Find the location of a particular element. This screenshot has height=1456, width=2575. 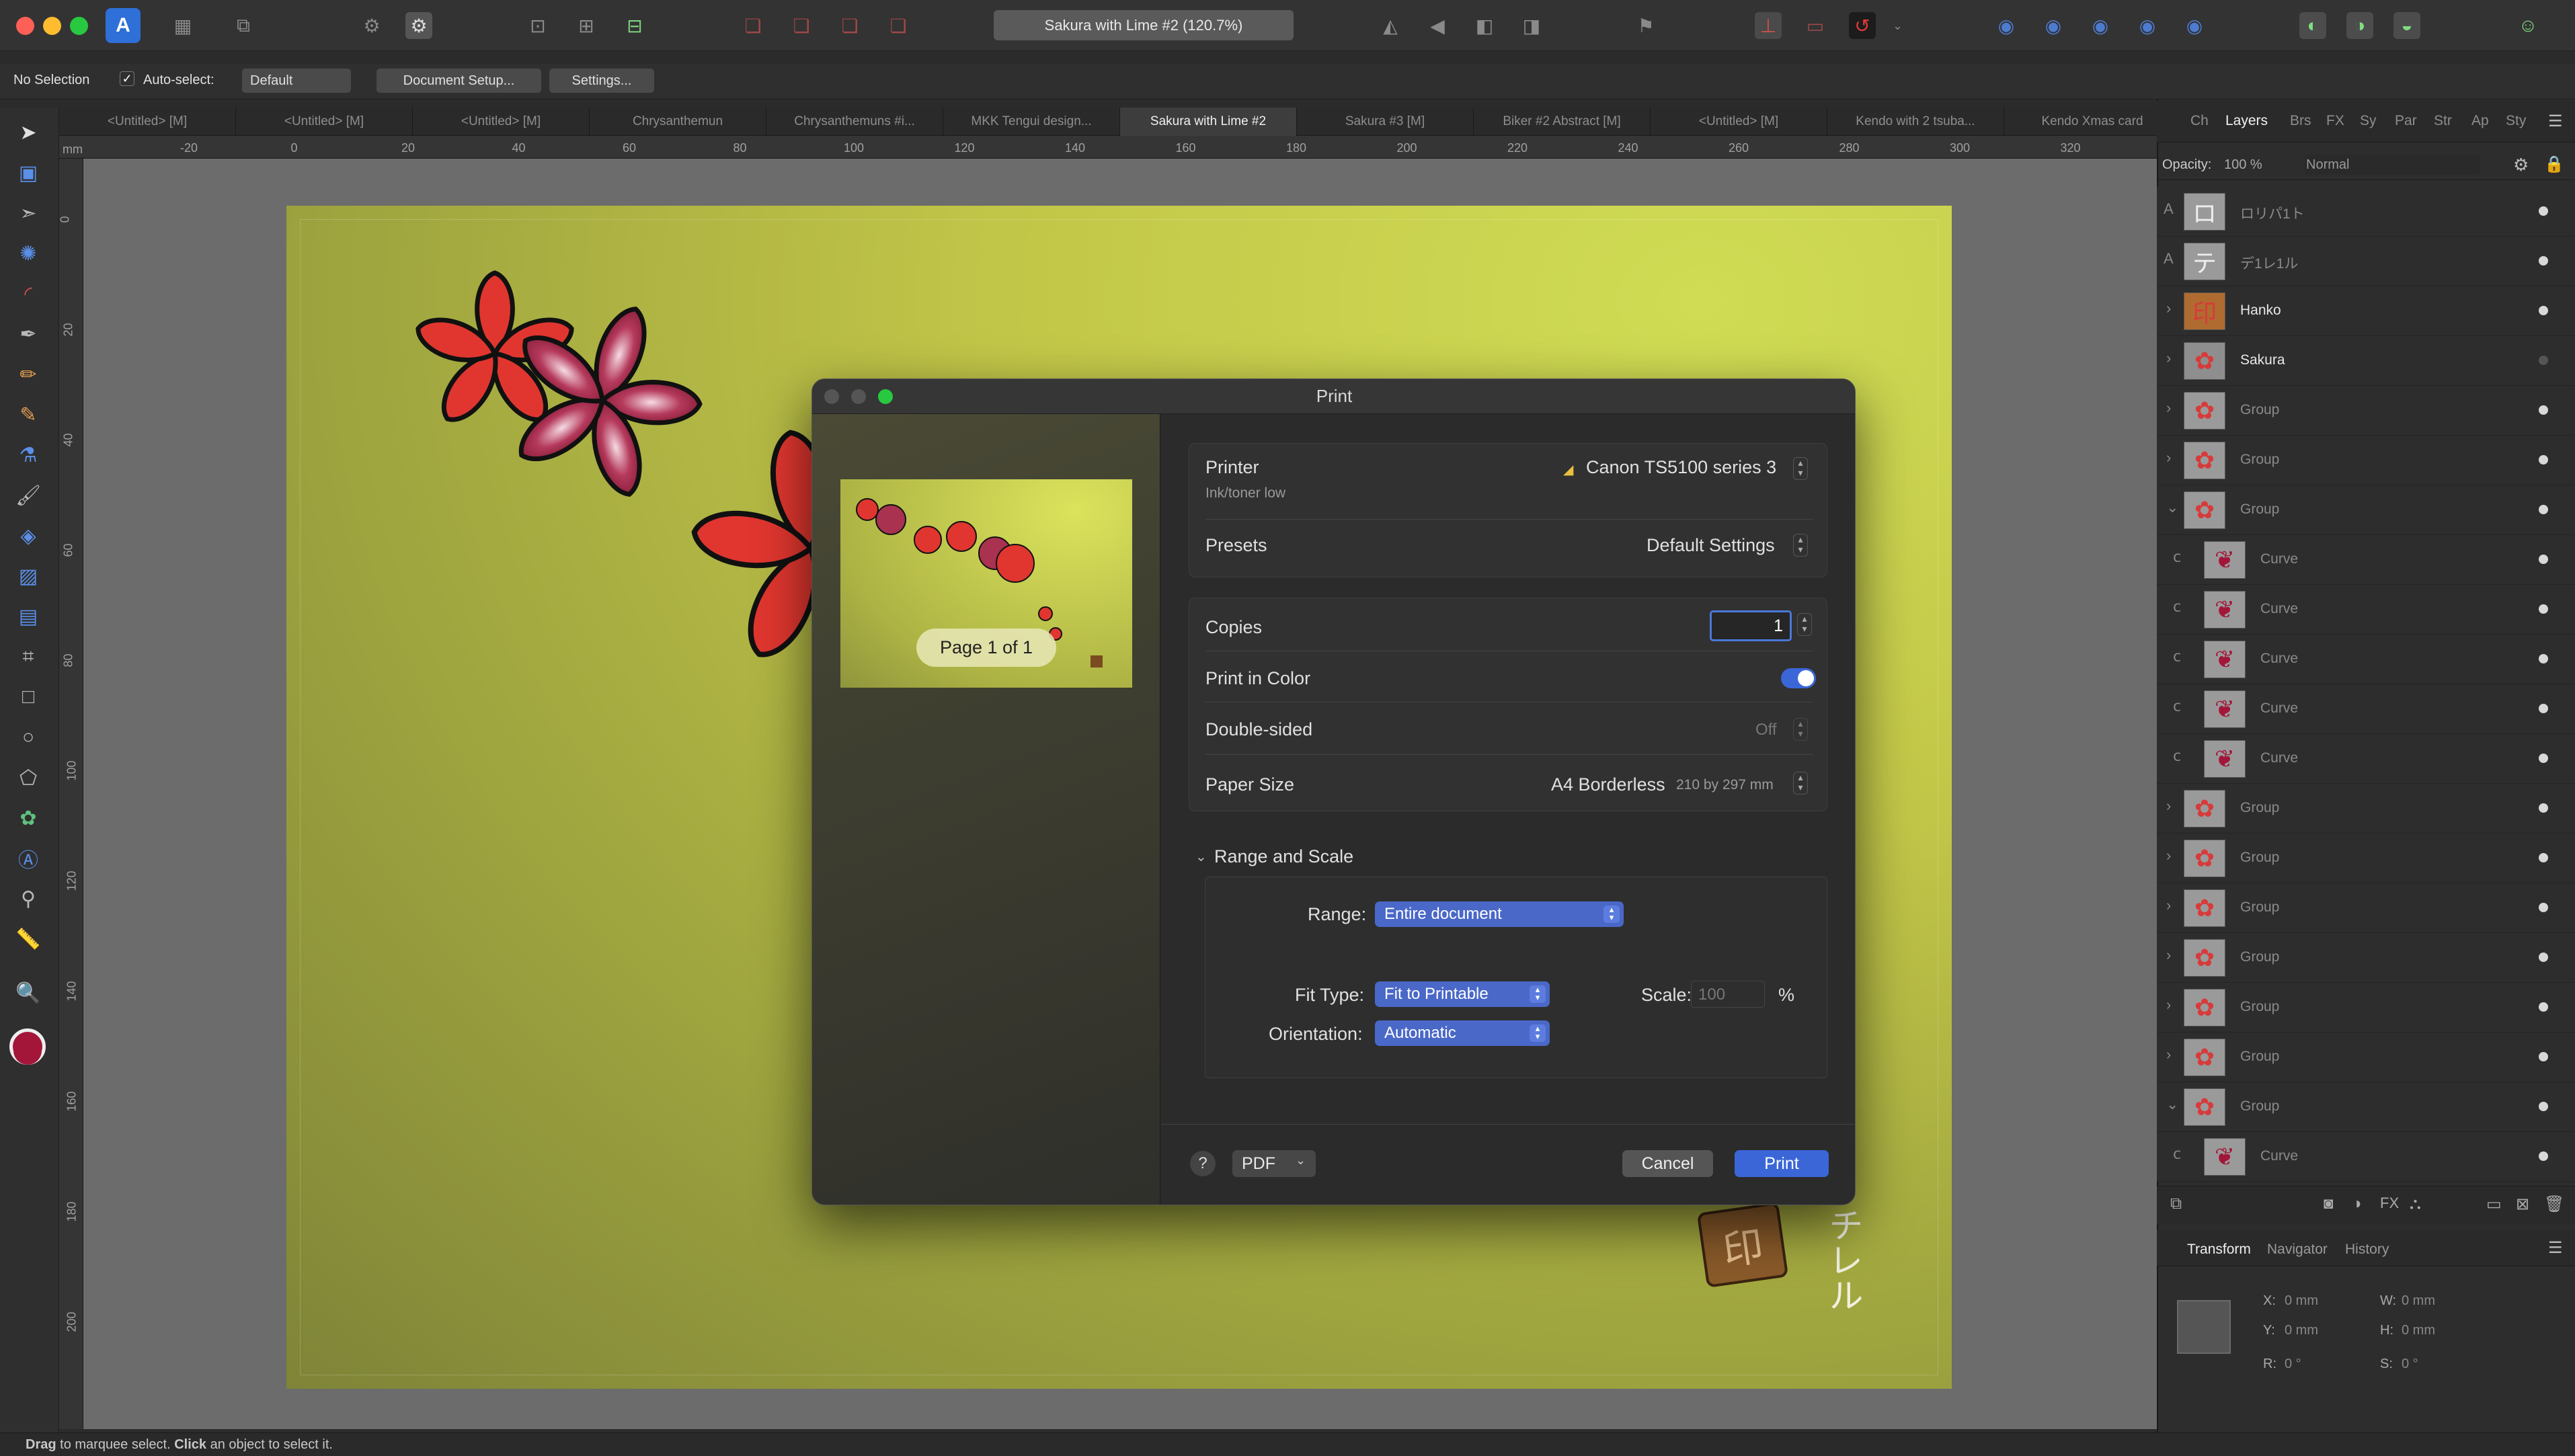

geometry-intersect-icon: ◉ is located at coordinates (2100, 26).